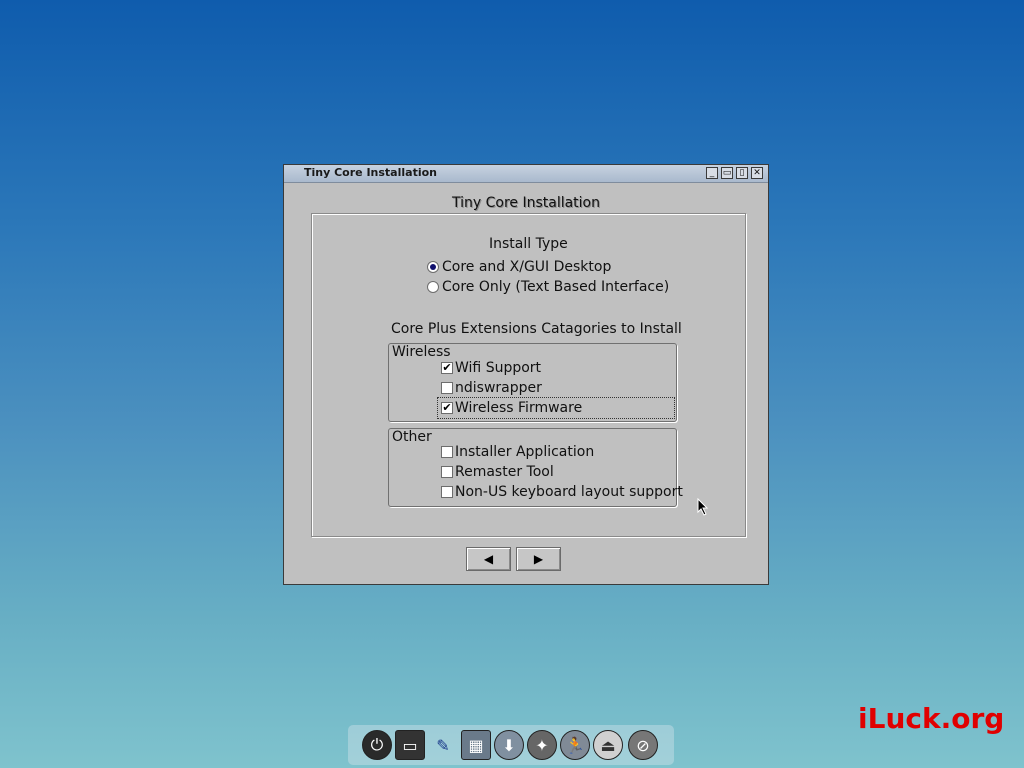  What do you see at coordinates (525, 203) in the screenshot?
I see `page-title: Tiny Core Installation` at bounding box center [525, 203].